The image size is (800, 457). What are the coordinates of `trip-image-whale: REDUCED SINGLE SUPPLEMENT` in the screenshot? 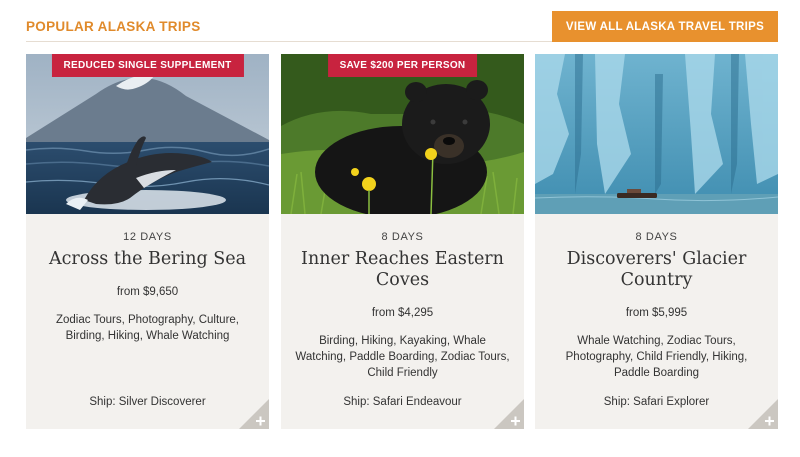 It's located at (147, 134).